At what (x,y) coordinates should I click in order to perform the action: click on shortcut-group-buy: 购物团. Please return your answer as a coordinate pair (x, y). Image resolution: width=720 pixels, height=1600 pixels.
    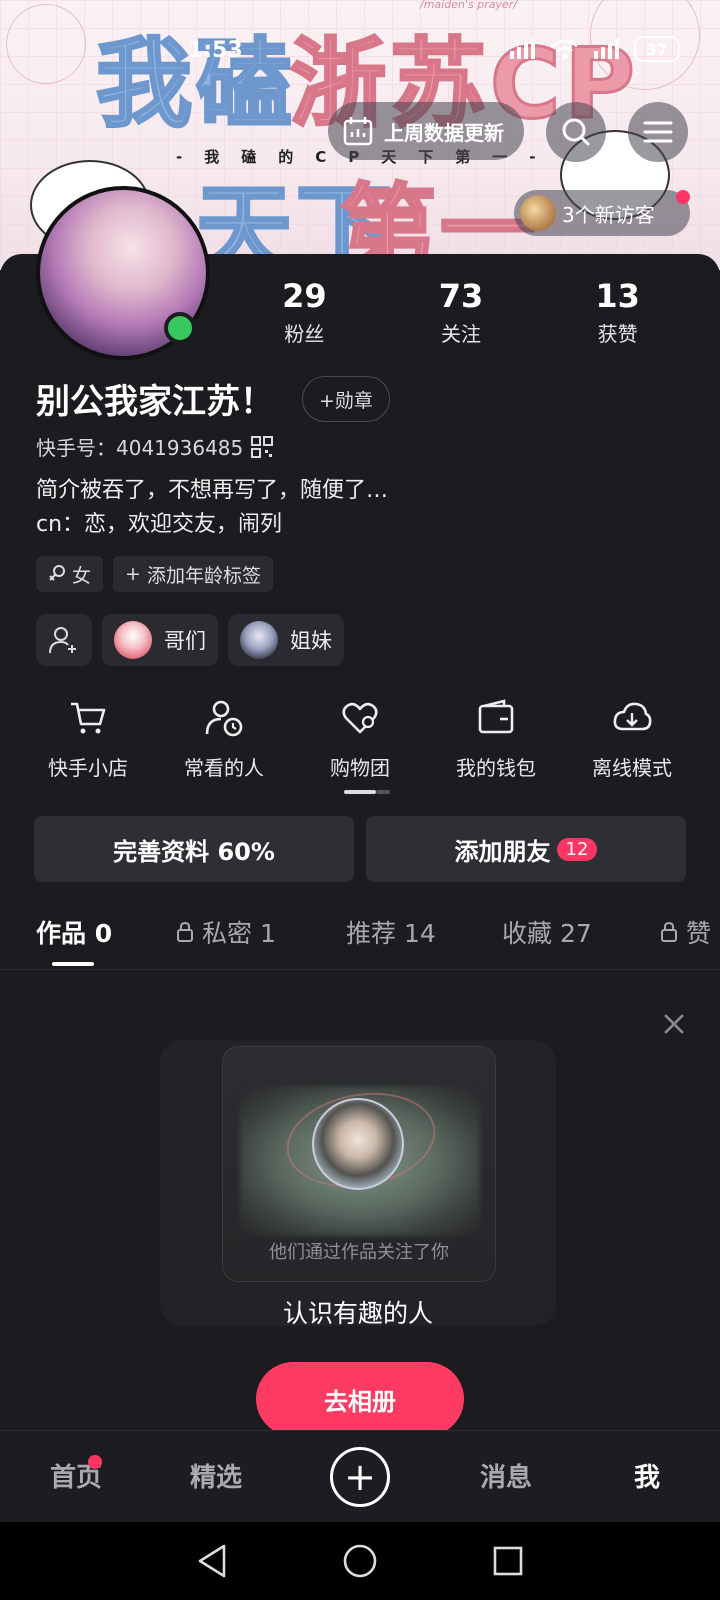
    Looking at the image, I should click on (360, 739).